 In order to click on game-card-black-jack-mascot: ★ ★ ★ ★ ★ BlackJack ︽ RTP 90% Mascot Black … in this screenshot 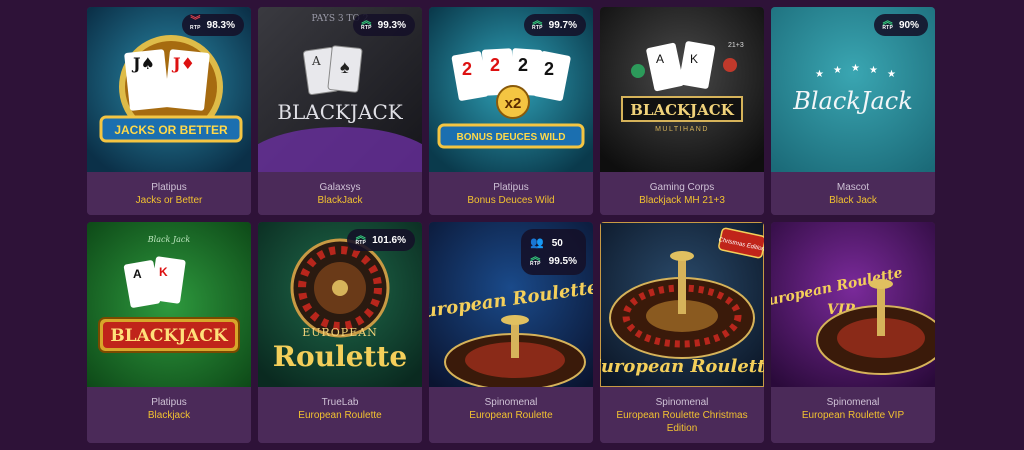, I will do `click(853, 111)`.